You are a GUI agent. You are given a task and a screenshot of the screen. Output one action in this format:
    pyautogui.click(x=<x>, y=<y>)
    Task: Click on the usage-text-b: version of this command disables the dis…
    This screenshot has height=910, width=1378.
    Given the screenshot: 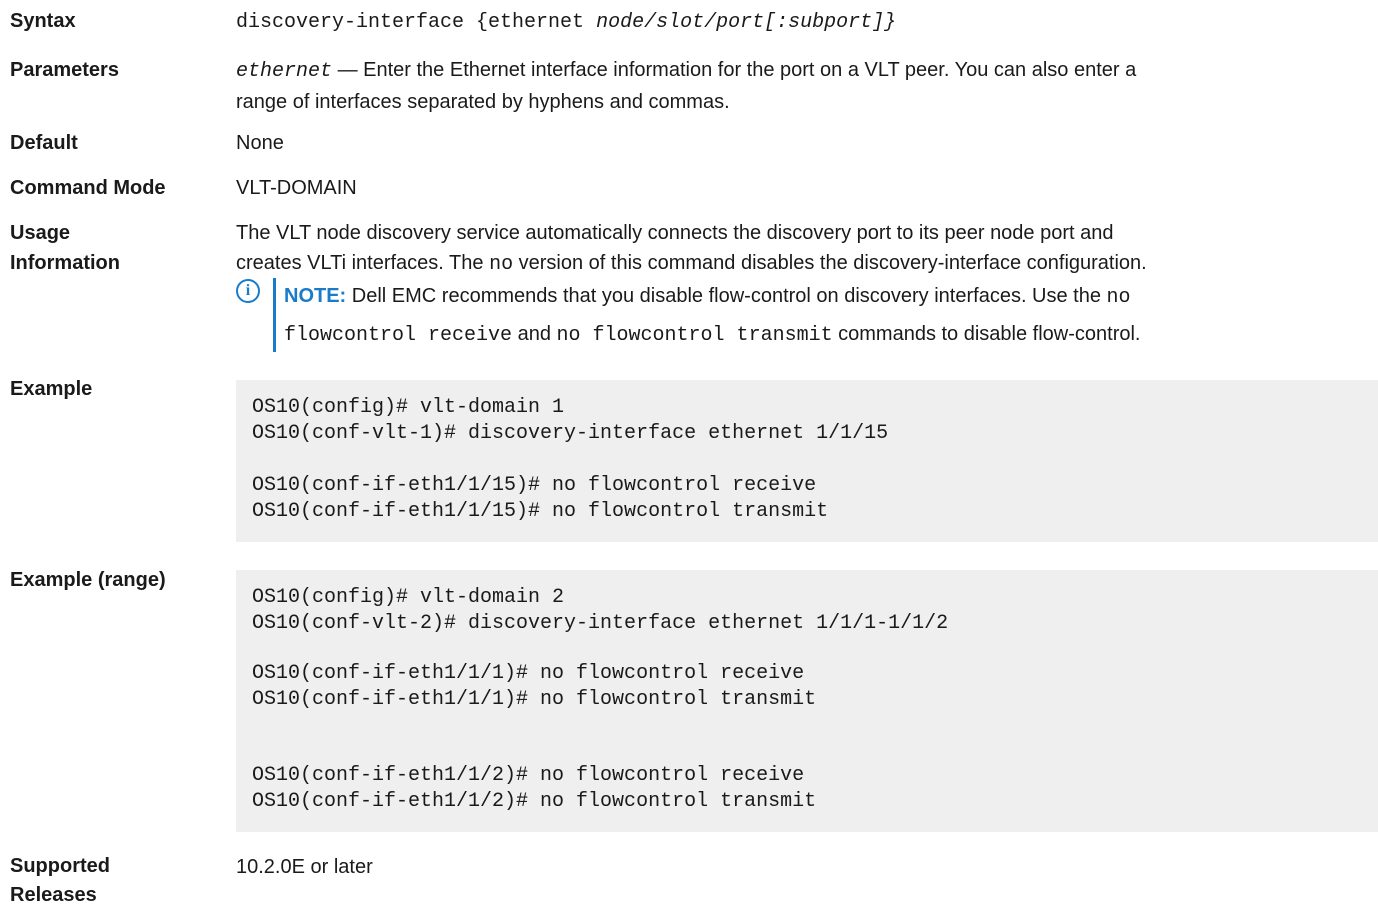 What is the action you would take?
    pyautogui.click(x=830, y=263)
    